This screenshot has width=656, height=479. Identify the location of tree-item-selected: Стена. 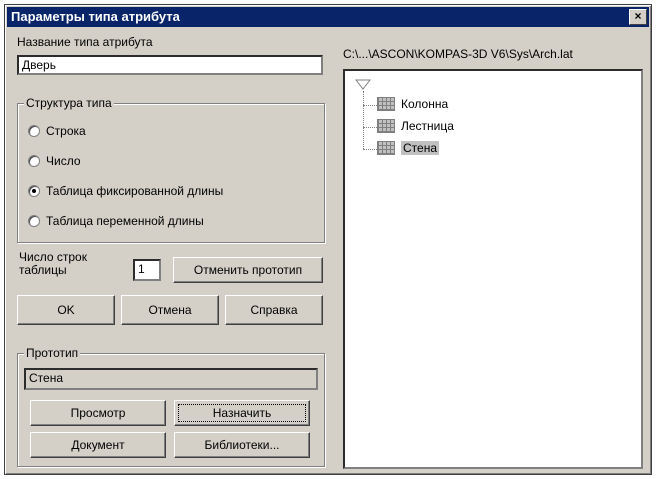
(408, 148).